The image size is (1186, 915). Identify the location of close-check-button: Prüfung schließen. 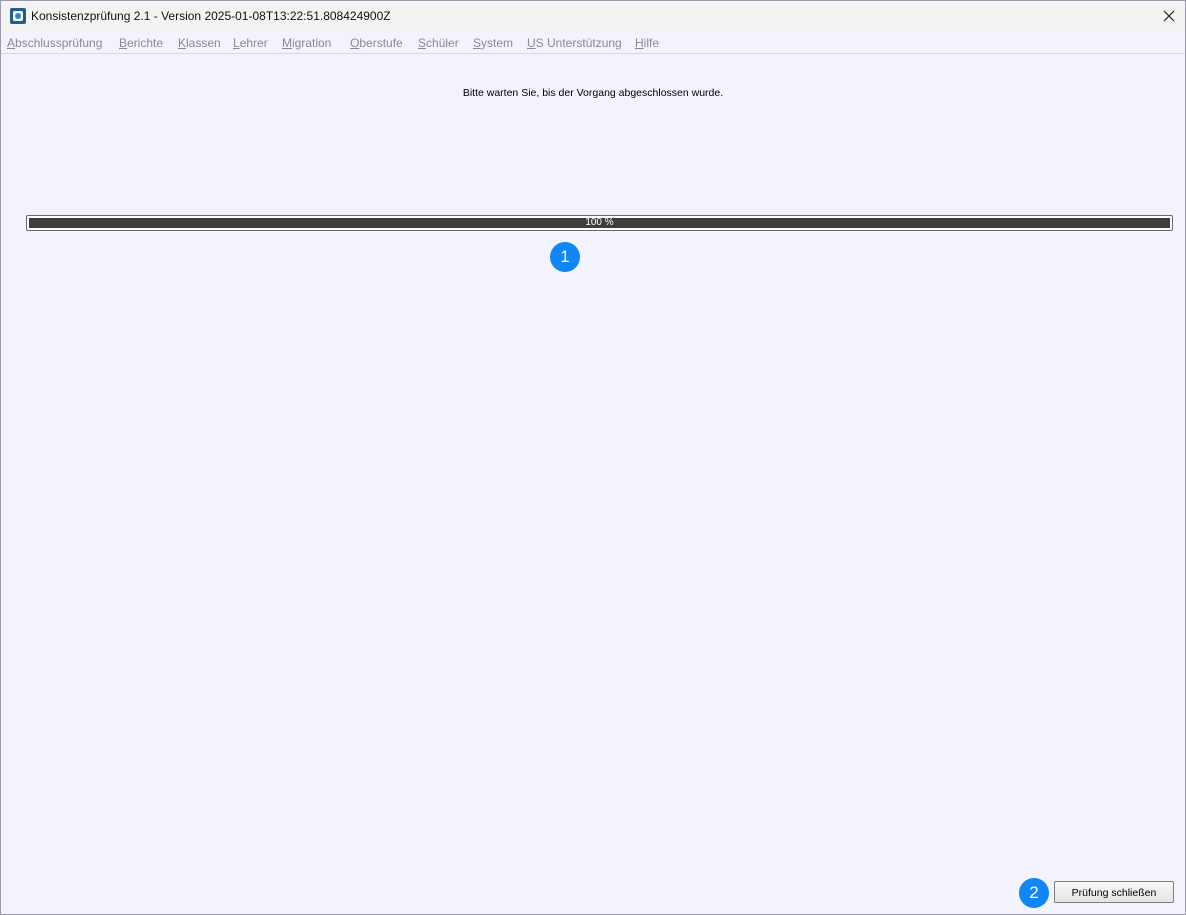
(1114, 892).